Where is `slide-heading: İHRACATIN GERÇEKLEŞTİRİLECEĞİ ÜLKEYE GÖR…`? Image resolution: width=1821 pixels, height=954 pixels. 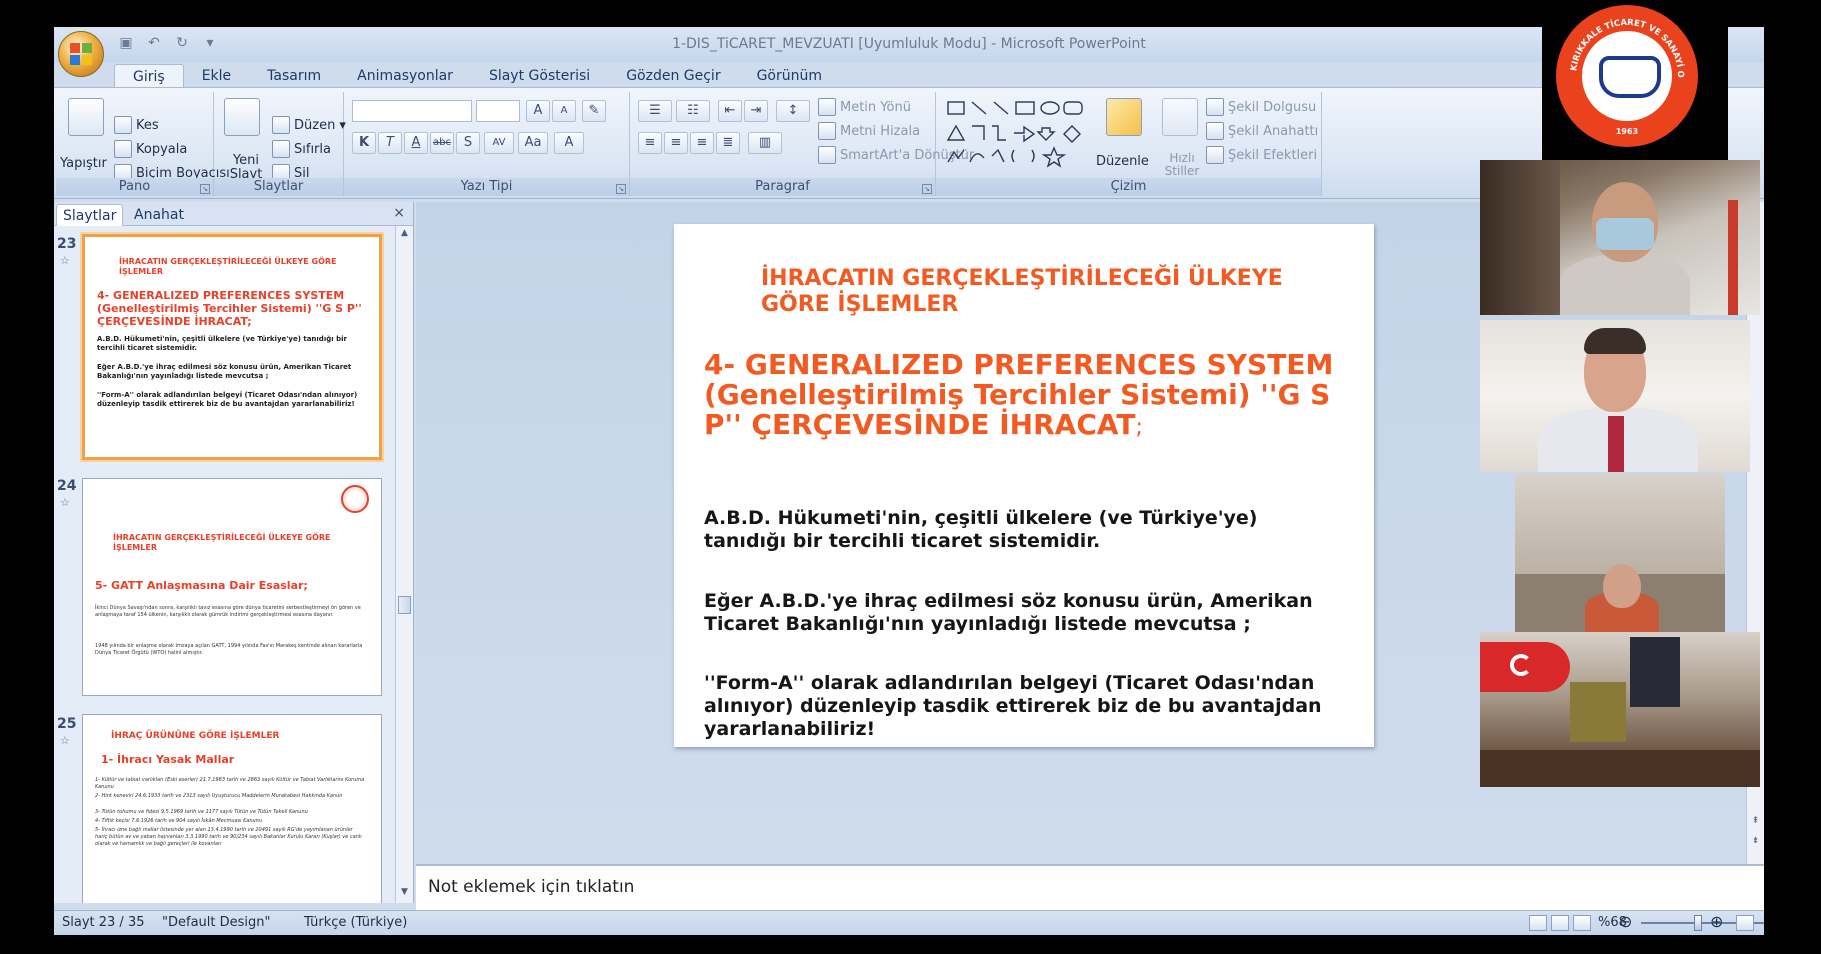 slide-heading: İHRACATIN GERÇEKLEŞTİRİLECEĞİ ÜLKEYE GÖR… is located at coordinates (1022, 291).